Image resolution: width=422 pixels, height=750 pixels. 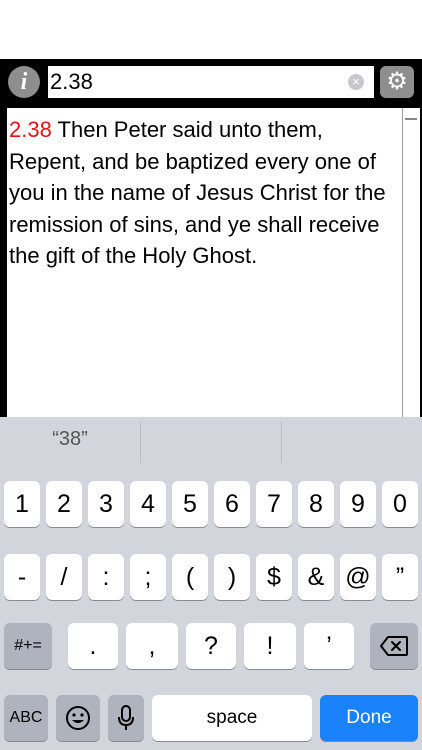 I want to click on top-toolbar: i × ⚙, so click(x=211, y=82).